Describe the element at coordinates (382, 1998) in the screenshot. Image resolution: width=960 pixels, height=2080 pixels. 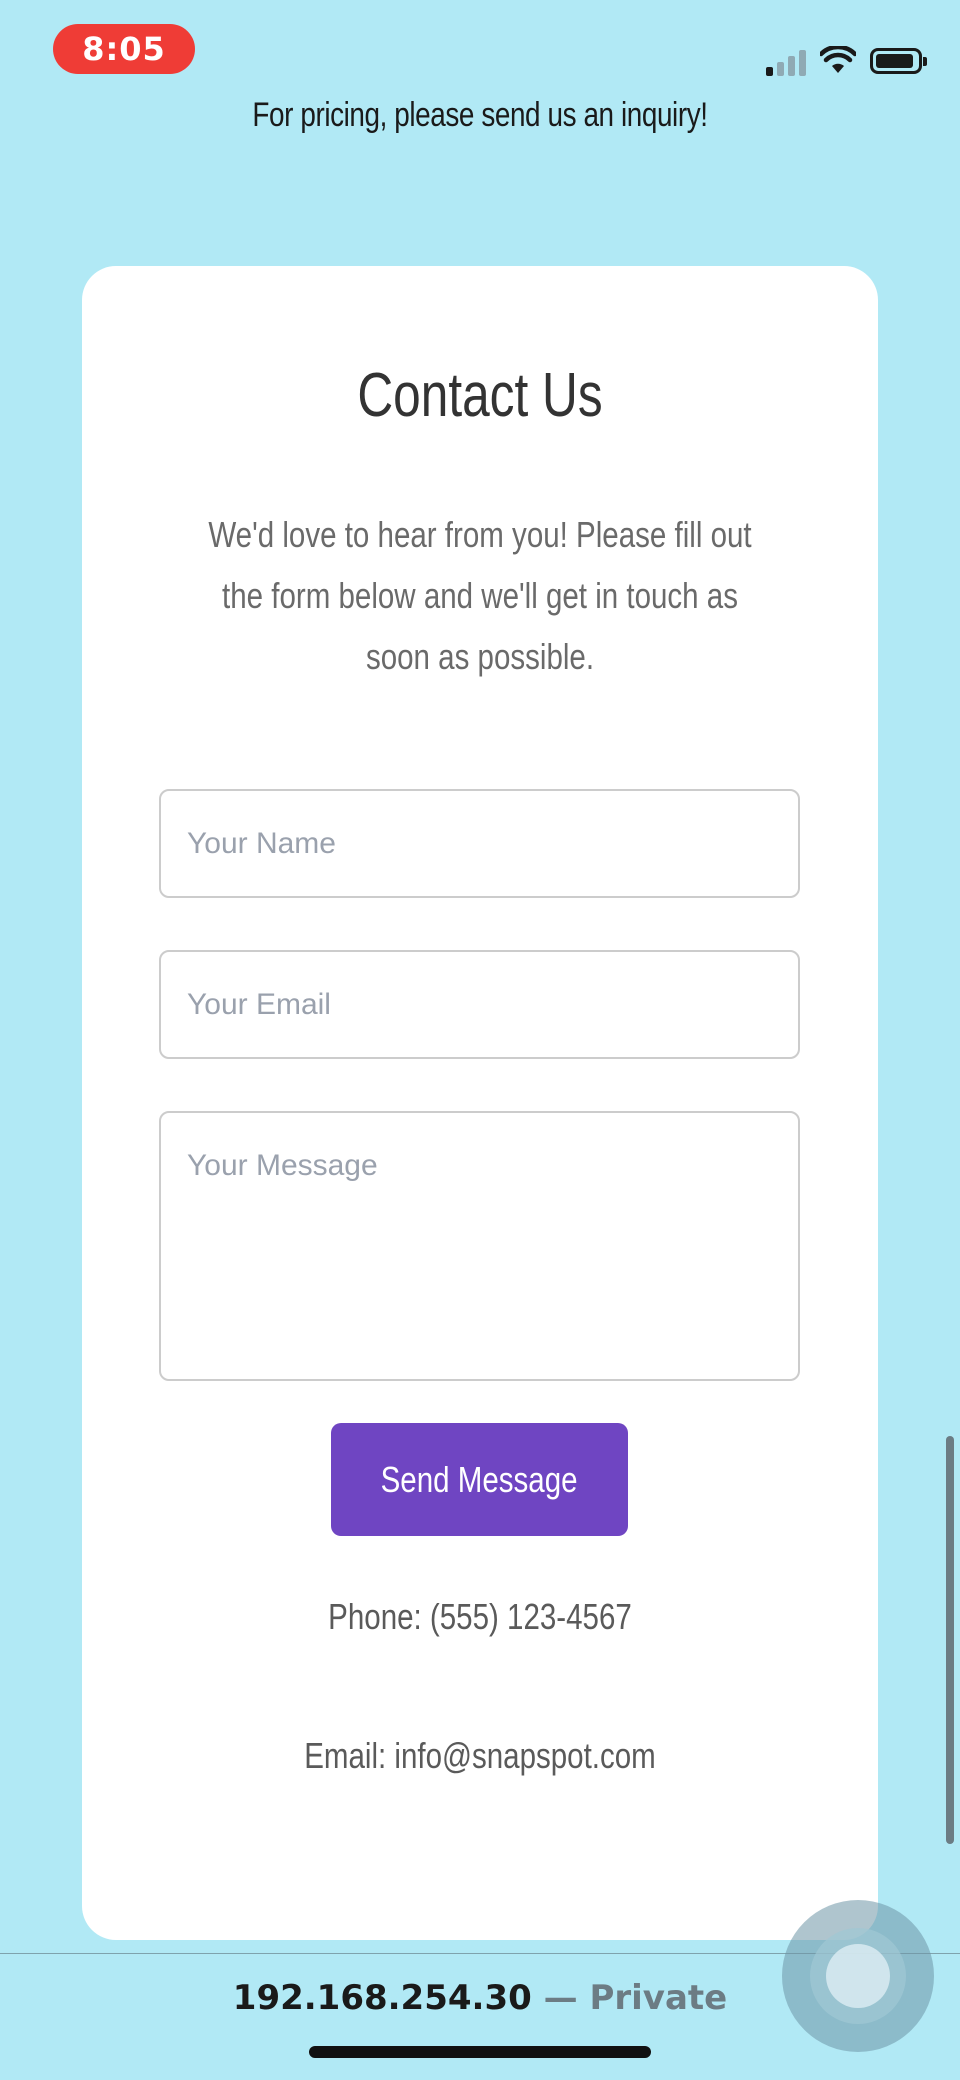
I see `url-host: 192.168.254.30` at that location.